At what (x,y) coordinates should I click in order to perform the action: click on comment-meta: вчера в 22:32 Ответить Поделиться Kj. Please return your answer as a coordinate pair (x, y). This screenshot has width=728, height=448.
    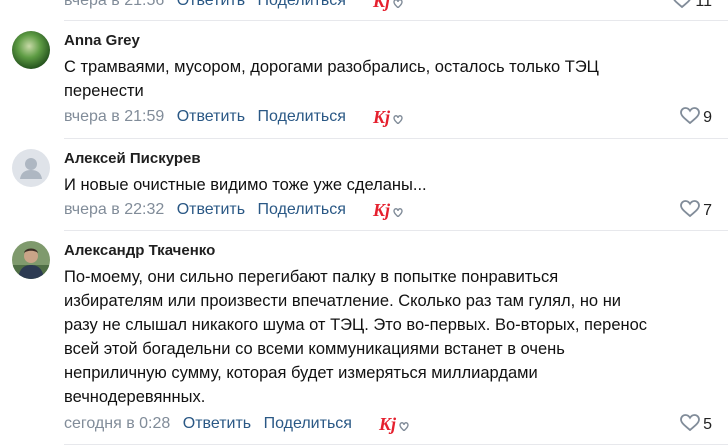
    Looking at the image, I should click on (237, 210).